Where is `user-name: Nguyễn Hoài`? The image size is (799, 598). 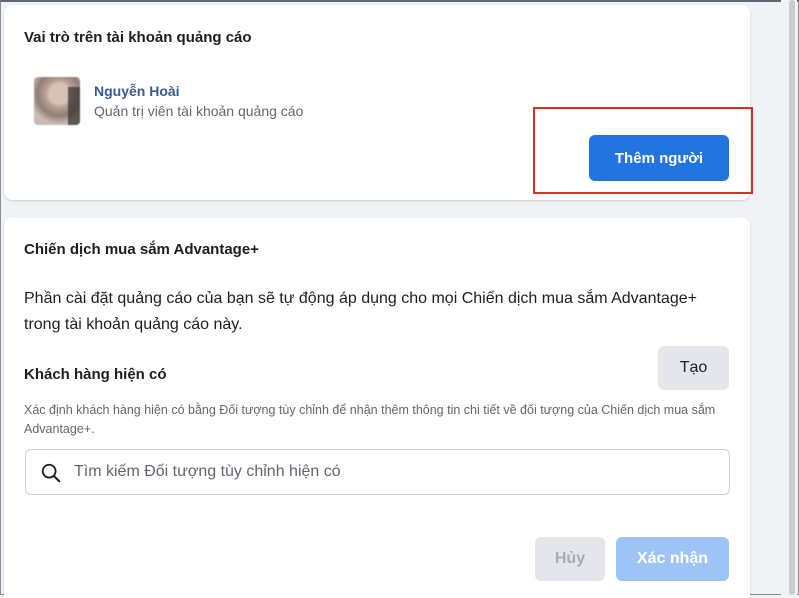 user-name: Nguyễn Hoài is located at coordinates (137, 91).